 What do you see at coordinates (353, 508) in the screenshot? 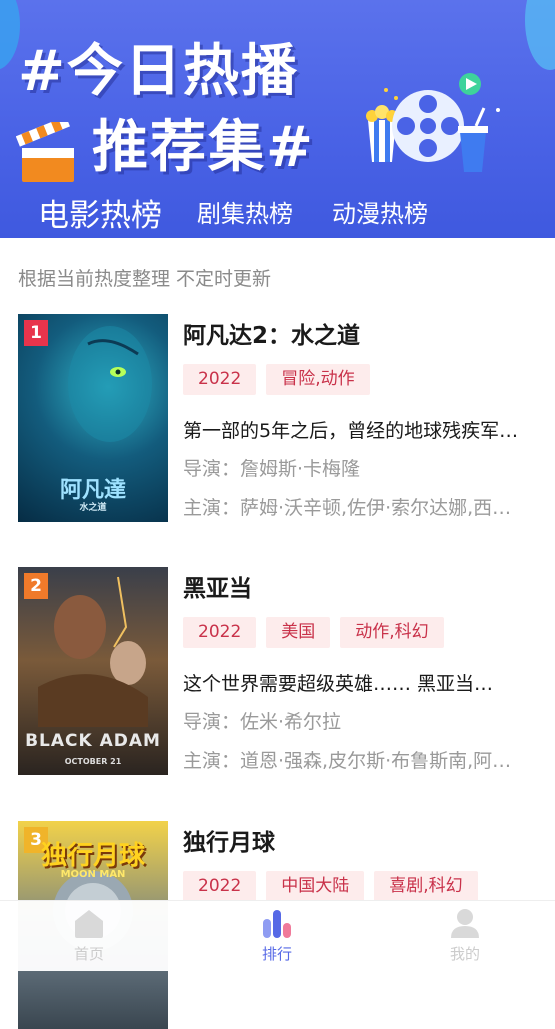
I see `movie-cast: 主演：萨姆·沃辛顿,佐伊·索尔达娜,西格妮·韦弗` at bounding box center [353, 508].